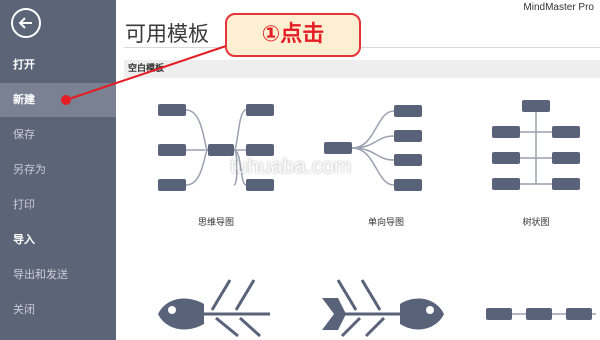 This screenshot has width=600, height=340. Describe the element at coordinates (58, 240) in the screenshot. I see `menu-import: 导入` at that location.